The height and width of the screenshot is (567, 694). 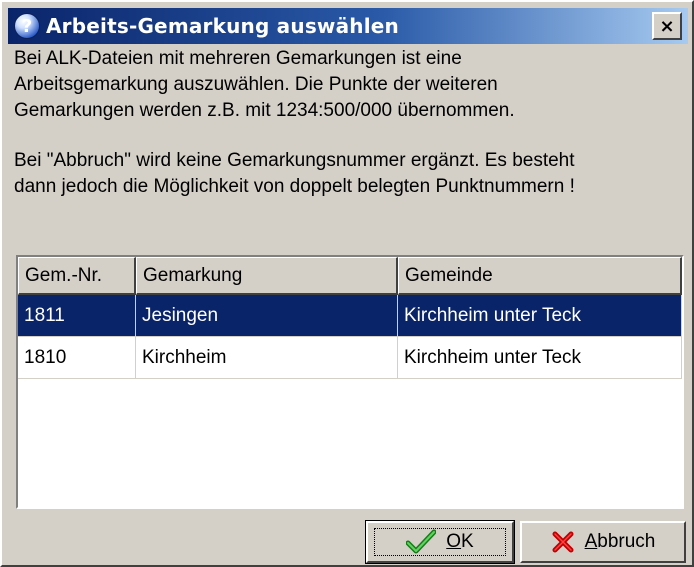 I want to click on list-header: Gem.-Nr. Gemarkung Gemeinde, so click(x=350, y=276).